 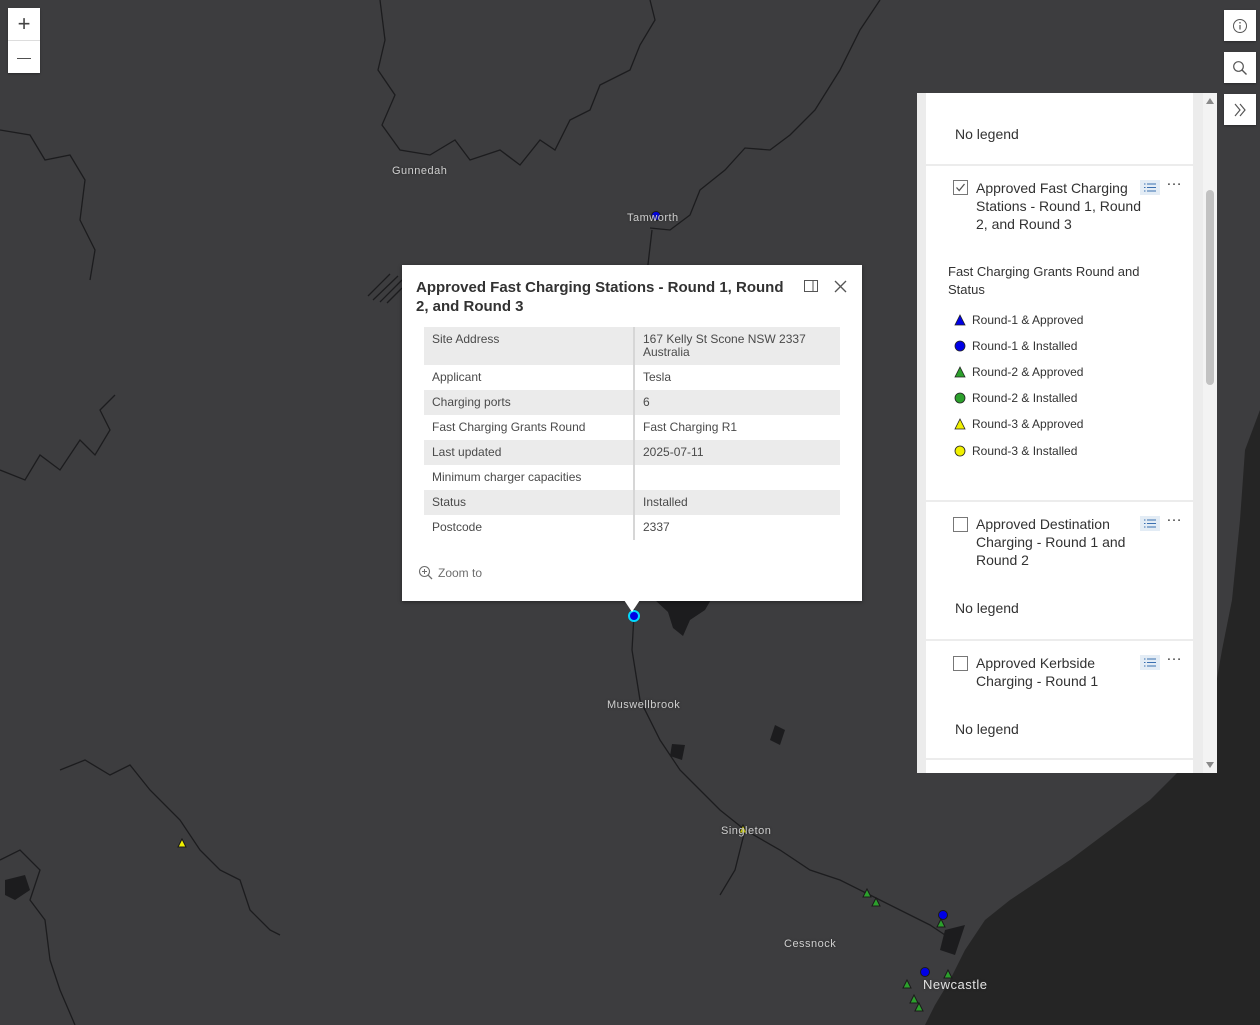 What do you see at coordinates (420, 171) in the screenshot?
I see `city-label: Gunnedah` at bounding box center [420, 171].